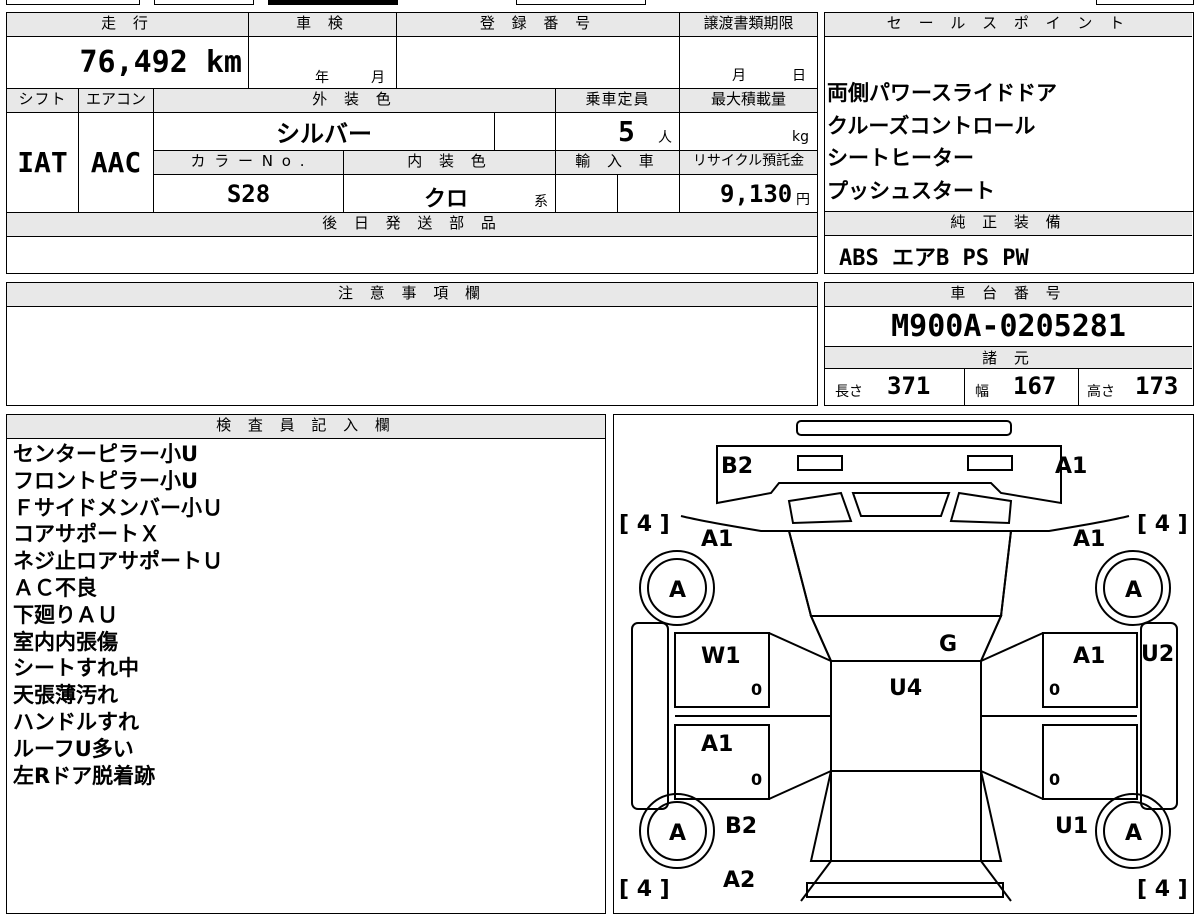  Describe the element at coordinates (717, 744) in the screenshot. I see `label-a1-ldoor2: A1` at that location.